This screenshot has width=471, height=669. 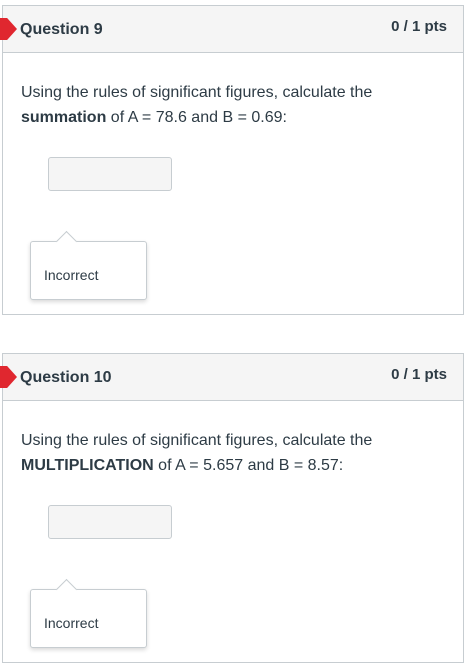 What do you see at coordinates (61, 29) in the screenshot?
I see `question-title: Question 9` at bounding box center [61, 29].